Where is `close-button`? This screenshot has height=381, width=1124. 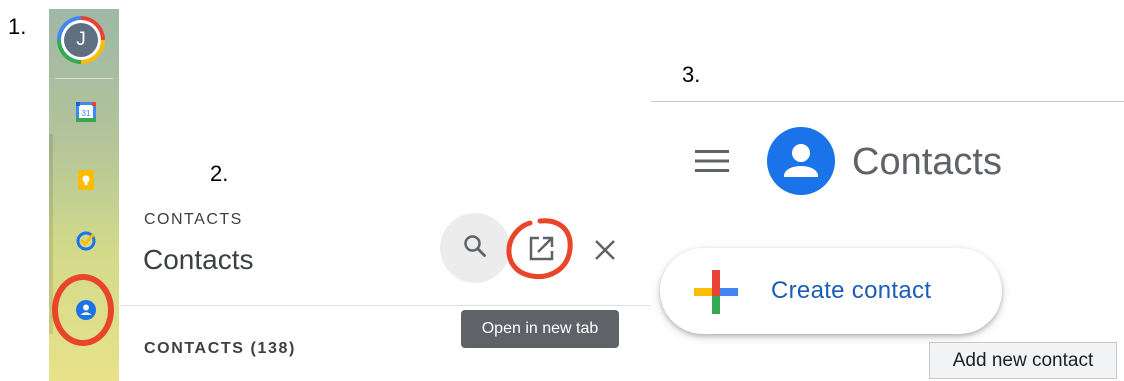 close-button is located at coordinates (605, 250).